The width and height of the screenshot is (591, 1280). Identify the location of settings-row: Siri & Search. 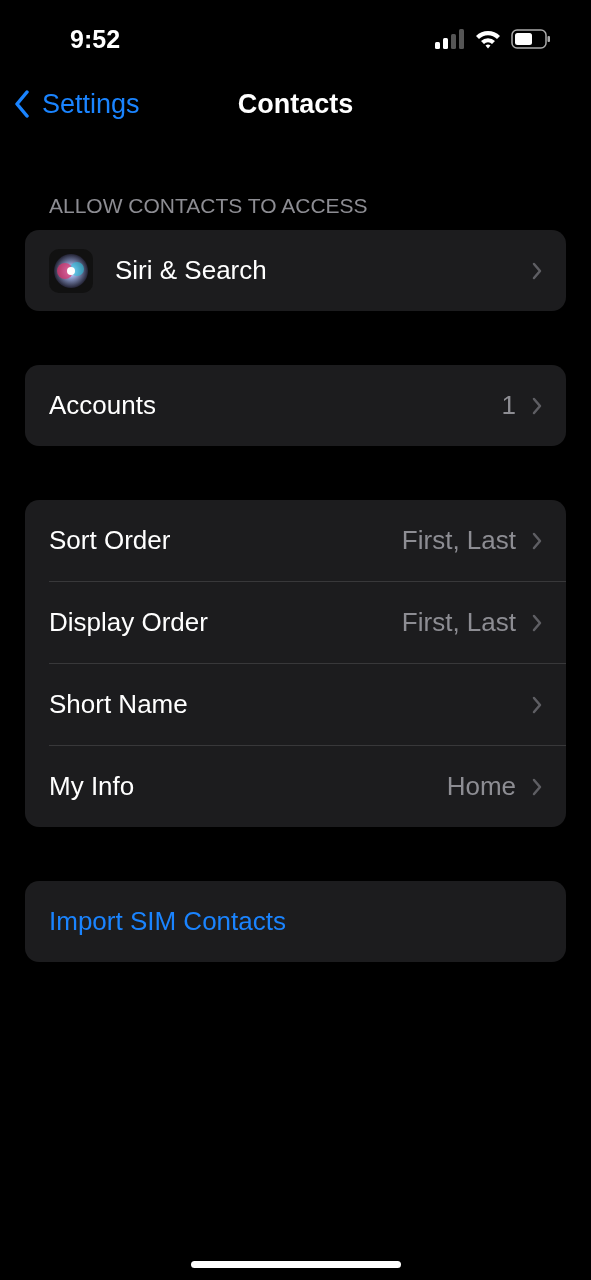
(307, 270).